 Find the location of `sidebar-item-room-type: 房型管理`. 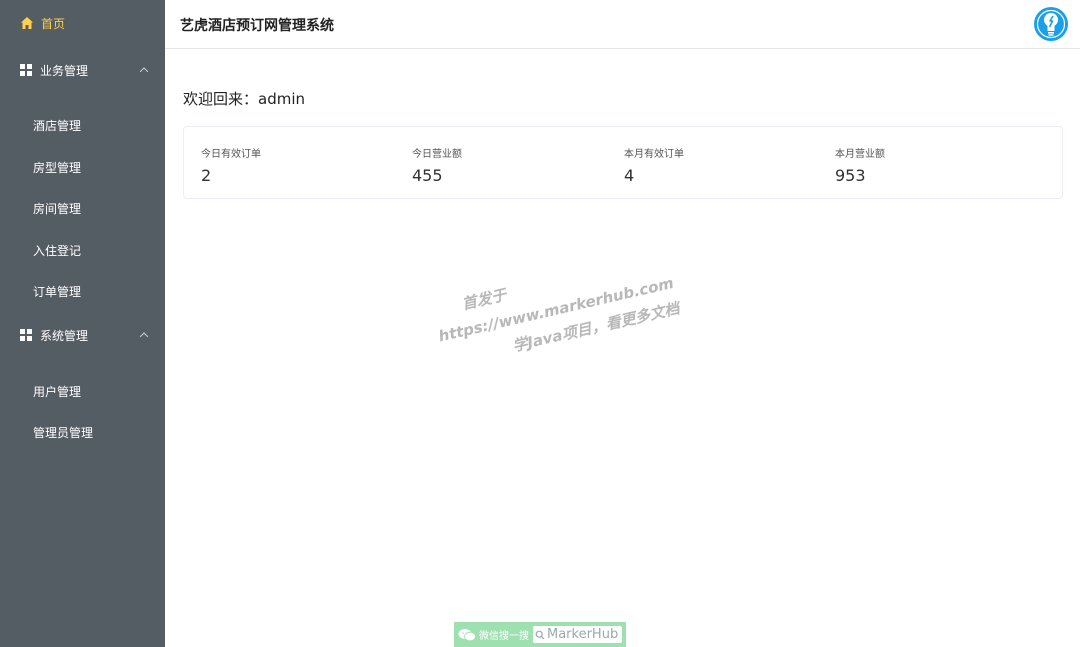

sidebar-item-room-type: 房型管理 is located at coordinates (82, 167).